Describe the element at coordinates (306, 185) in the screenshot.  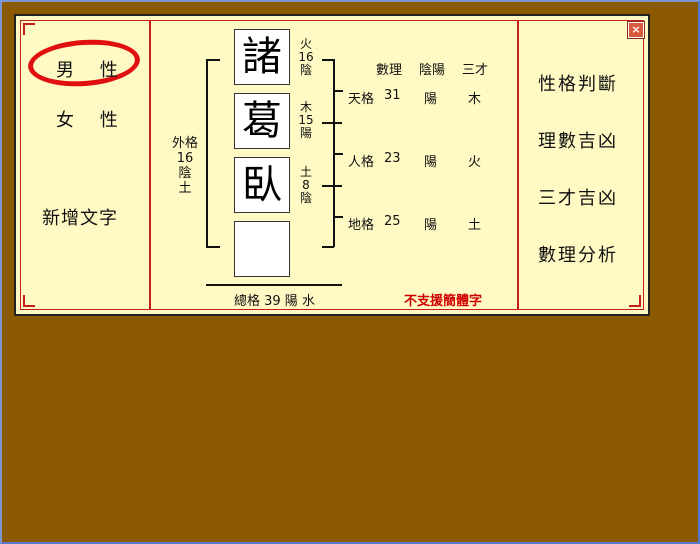
I see `char-info-3: 土 8 陰` at that location.